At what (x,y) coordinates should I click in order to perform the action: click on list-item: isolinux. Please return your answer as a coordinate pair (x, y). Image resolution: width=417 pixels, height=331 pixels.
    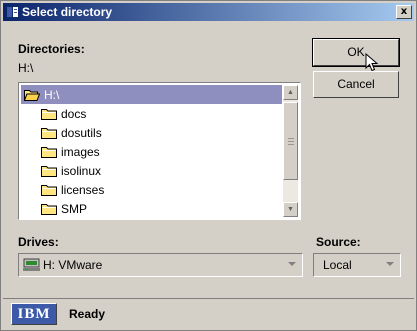
    Looking at the image, I should click on (151, 170).